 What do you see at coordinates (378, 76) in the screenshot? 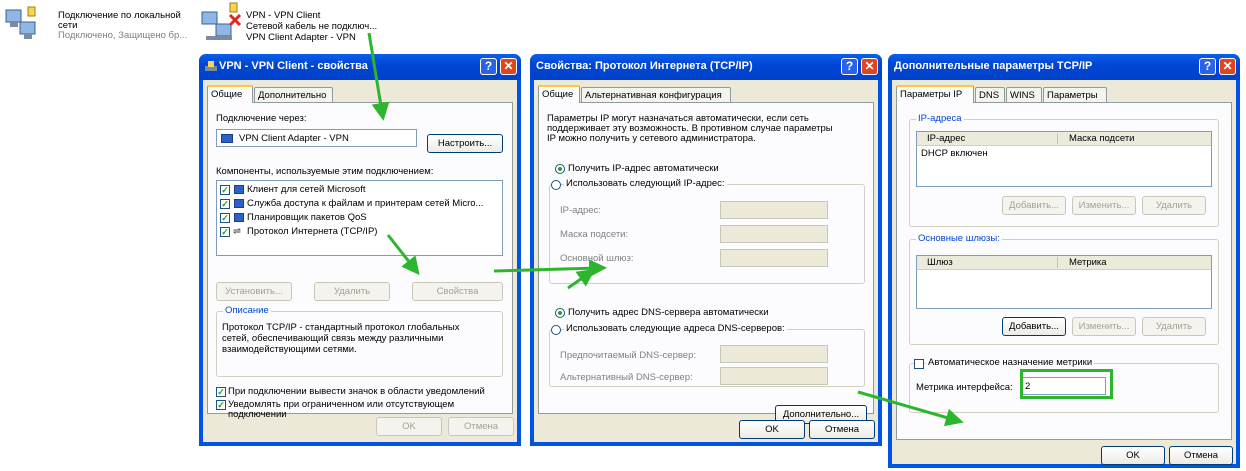
I see `arrow-to-vpn-window` at bounding box center [378, 76].